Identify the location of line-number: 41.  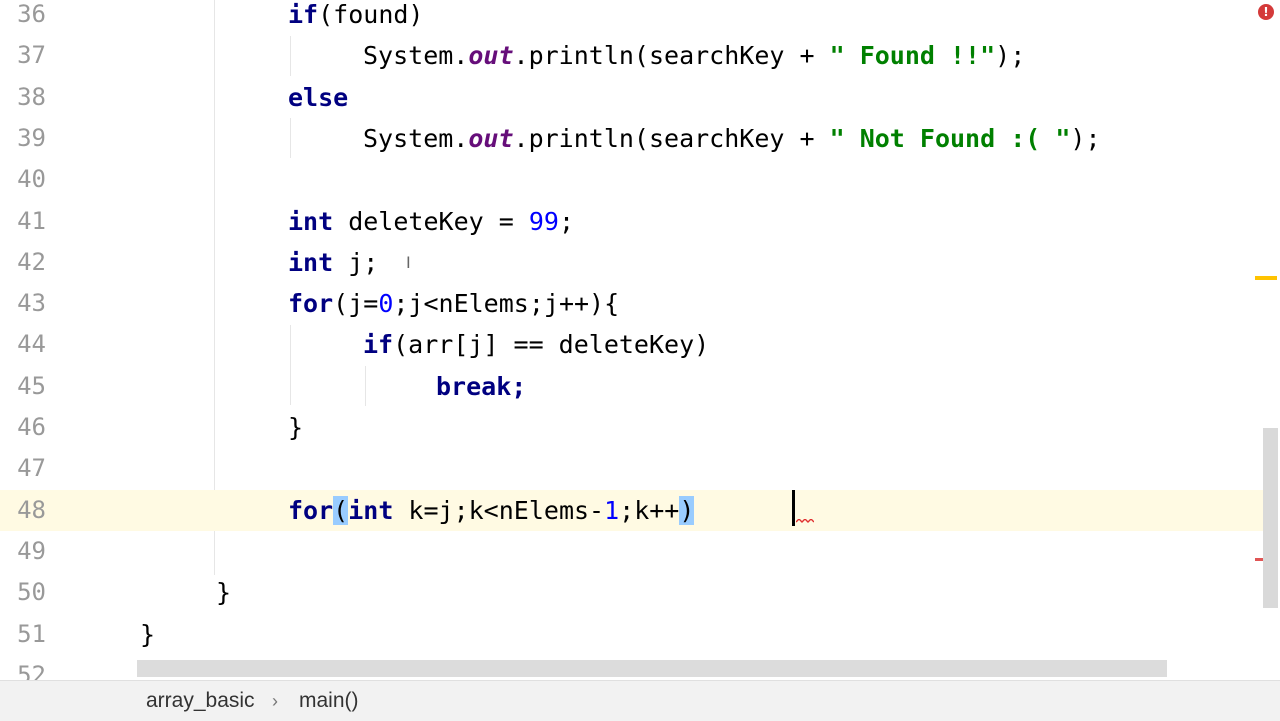
(23, 221).